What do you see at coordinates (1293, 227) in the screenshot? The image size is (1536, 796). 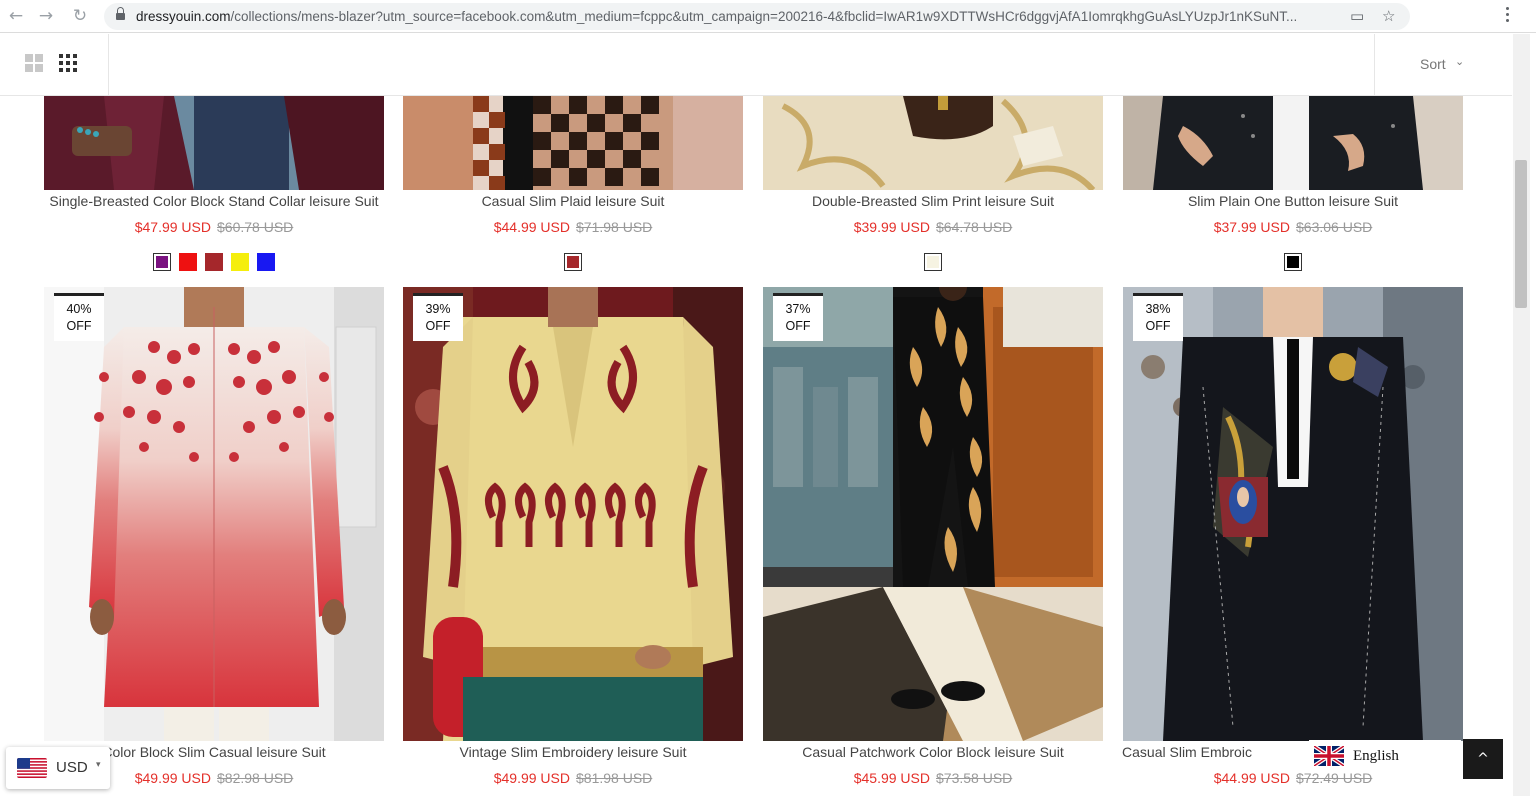 I see `product-price: $37.99 USD $63.06 USD` at bounding box center [1293, 227].